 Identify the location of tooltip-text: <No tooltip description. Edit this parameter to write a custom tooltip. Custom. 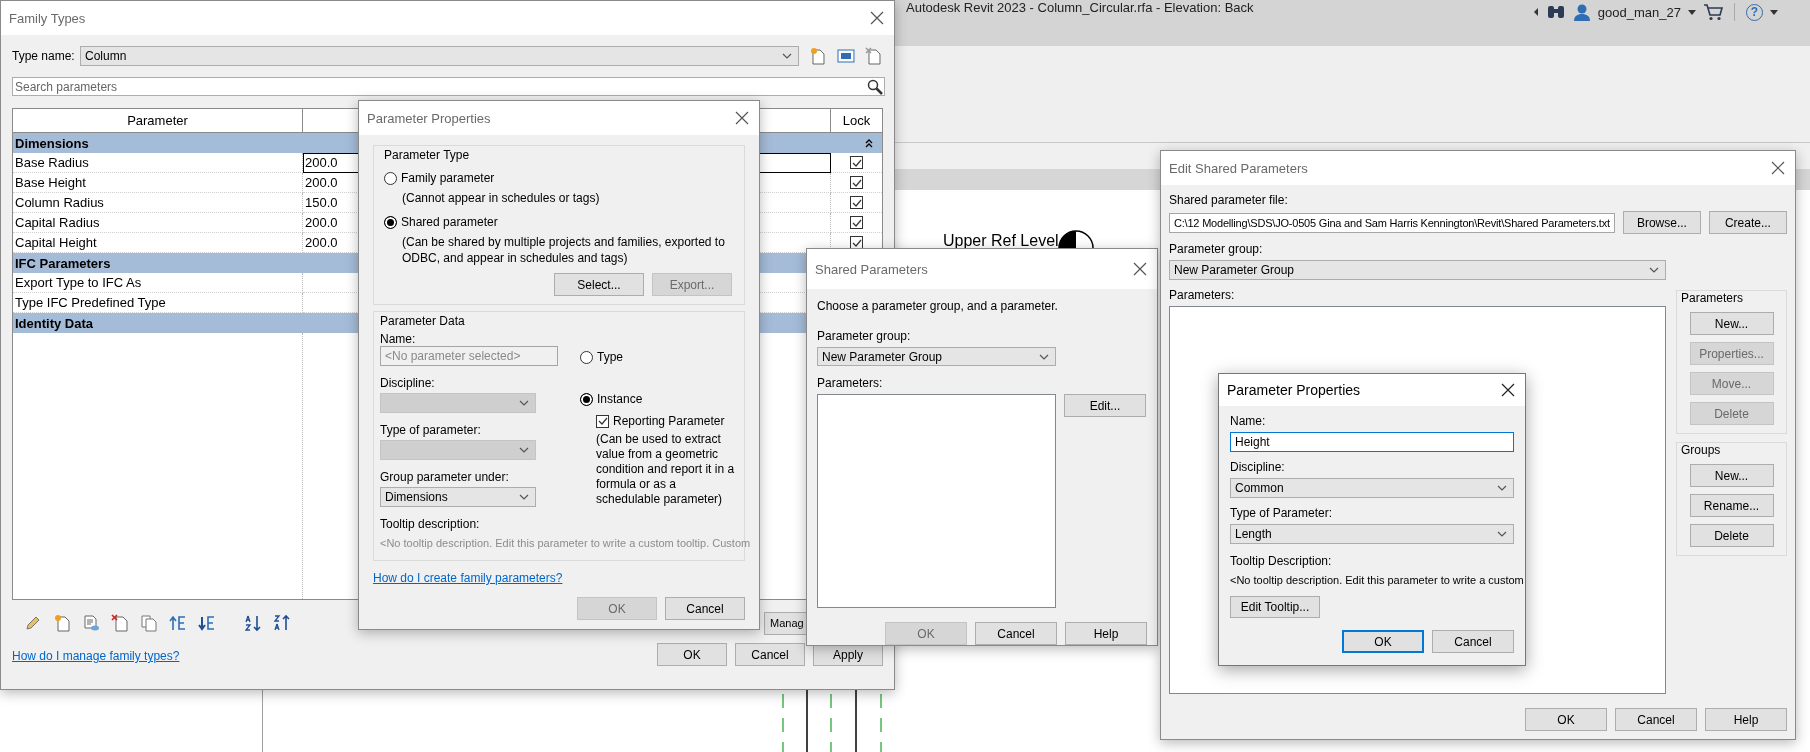
(565, 543).